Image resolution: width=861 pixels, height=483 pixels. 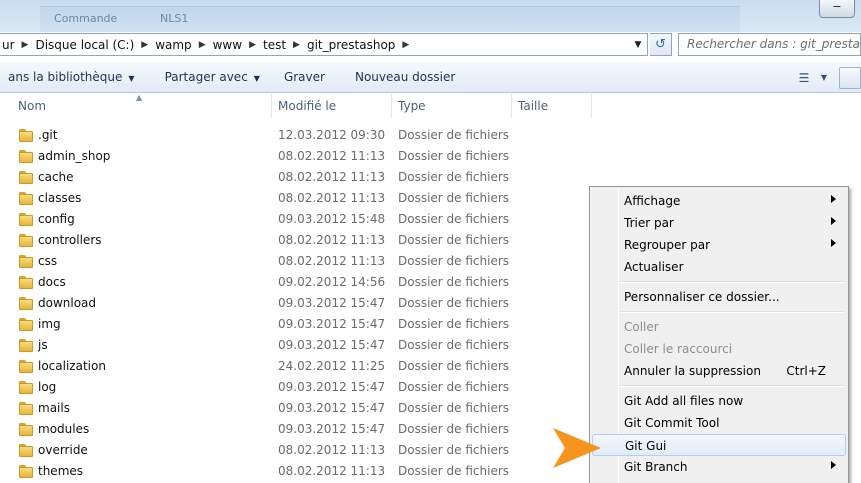 What do you see at coordinates (719, 467) in the screenshot?
I see `menu-item-git-branch: Git Branch` at bounding box center [719, 467].